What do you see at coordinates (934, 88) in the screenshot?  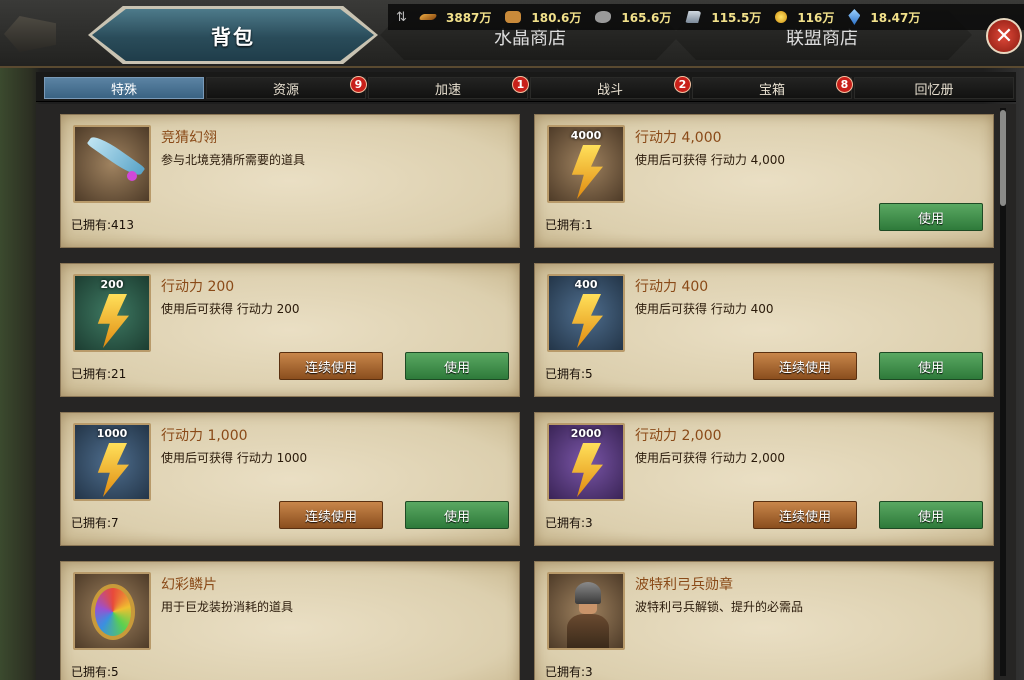 I see `tab-memory-book: 回忆册` at bounding box center [934, 88].